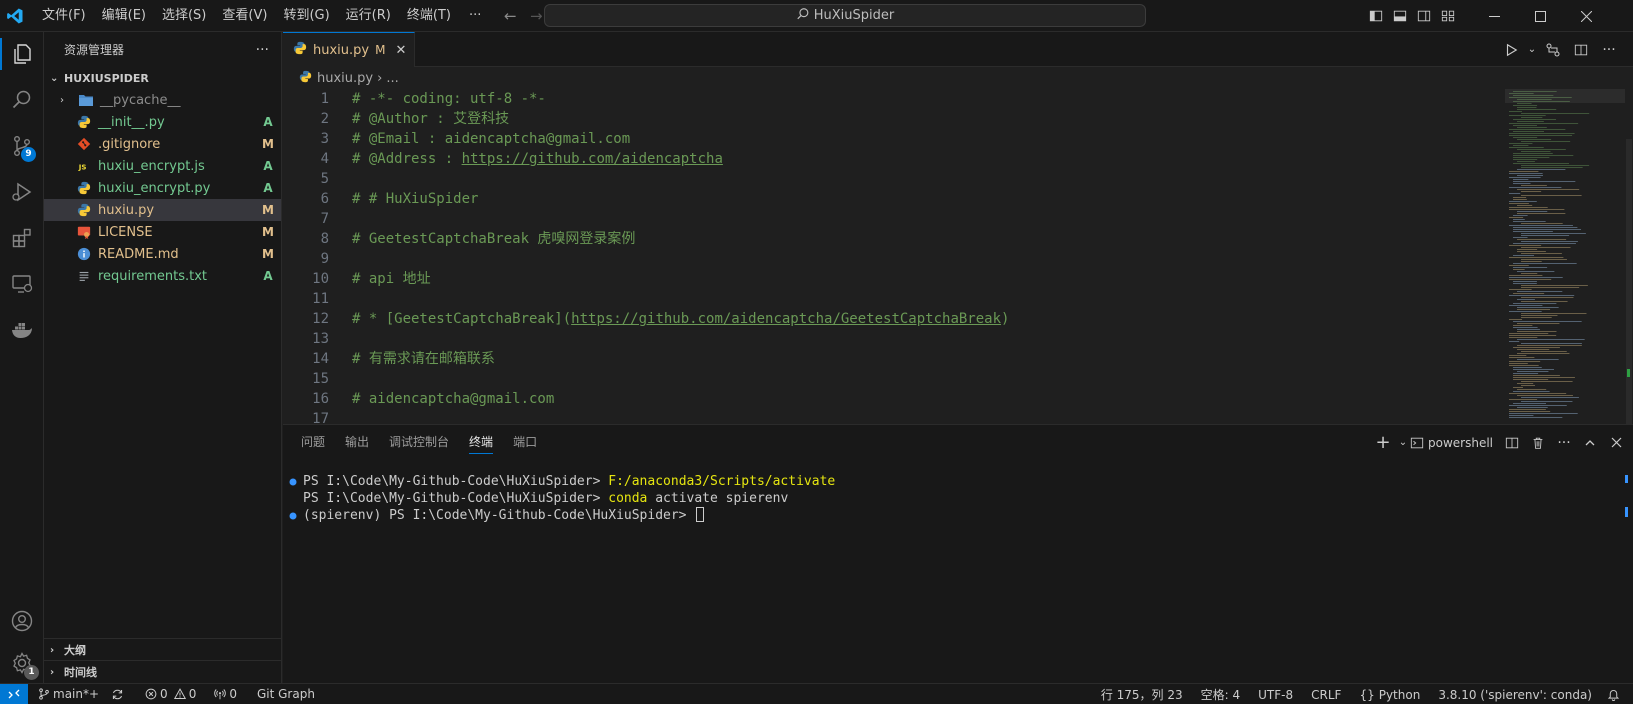 The image size is (1633, 704). Describe the element at coordinates (1590, 443) in the screenshot. I see `maximize-panel-icon` at that location.